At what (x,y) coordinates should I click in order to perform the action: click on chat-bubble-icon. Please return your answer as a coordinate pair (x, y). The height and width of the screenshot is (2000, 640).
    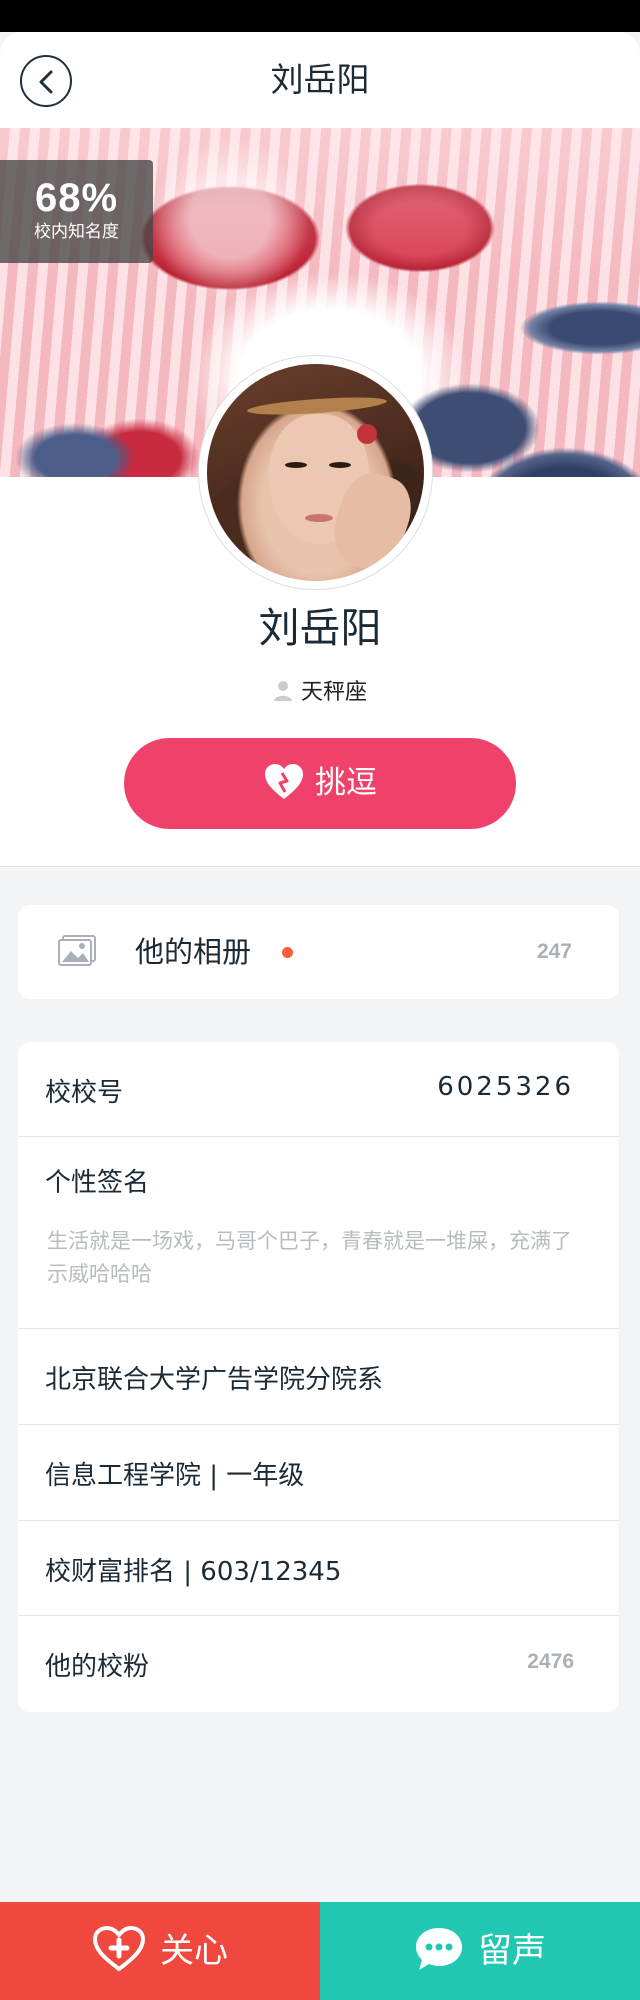
    Looking at the image, I should click on (439, 1949).